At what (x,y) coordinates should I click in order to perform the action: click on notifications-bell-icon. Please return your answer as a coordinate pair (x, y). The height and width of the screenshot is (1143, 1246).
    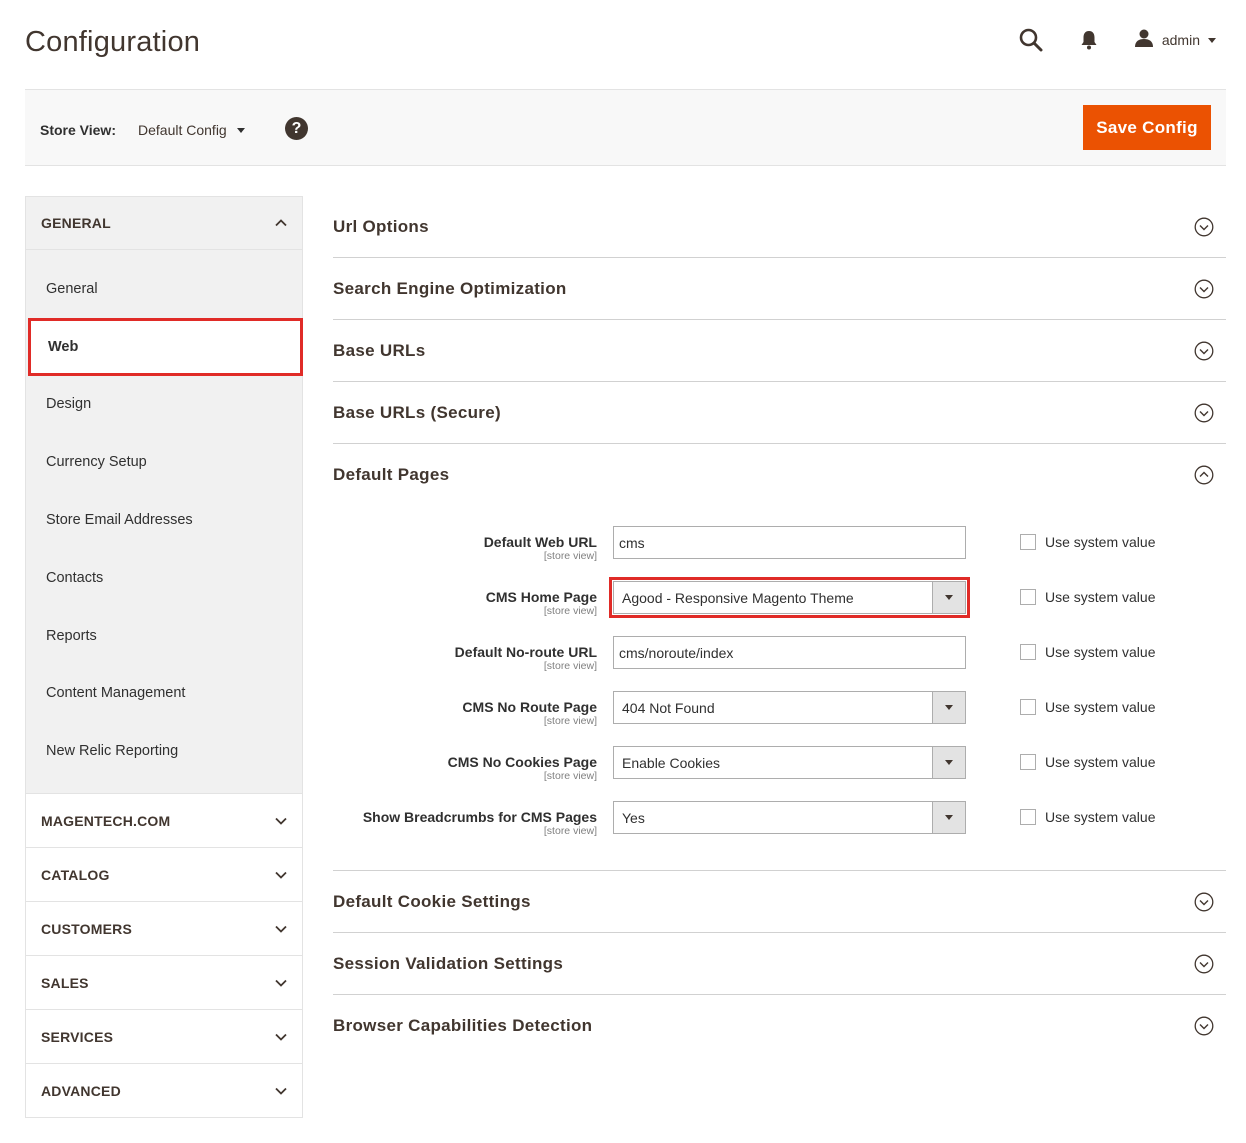
    Looking at the image, I should click on (1089, 40).